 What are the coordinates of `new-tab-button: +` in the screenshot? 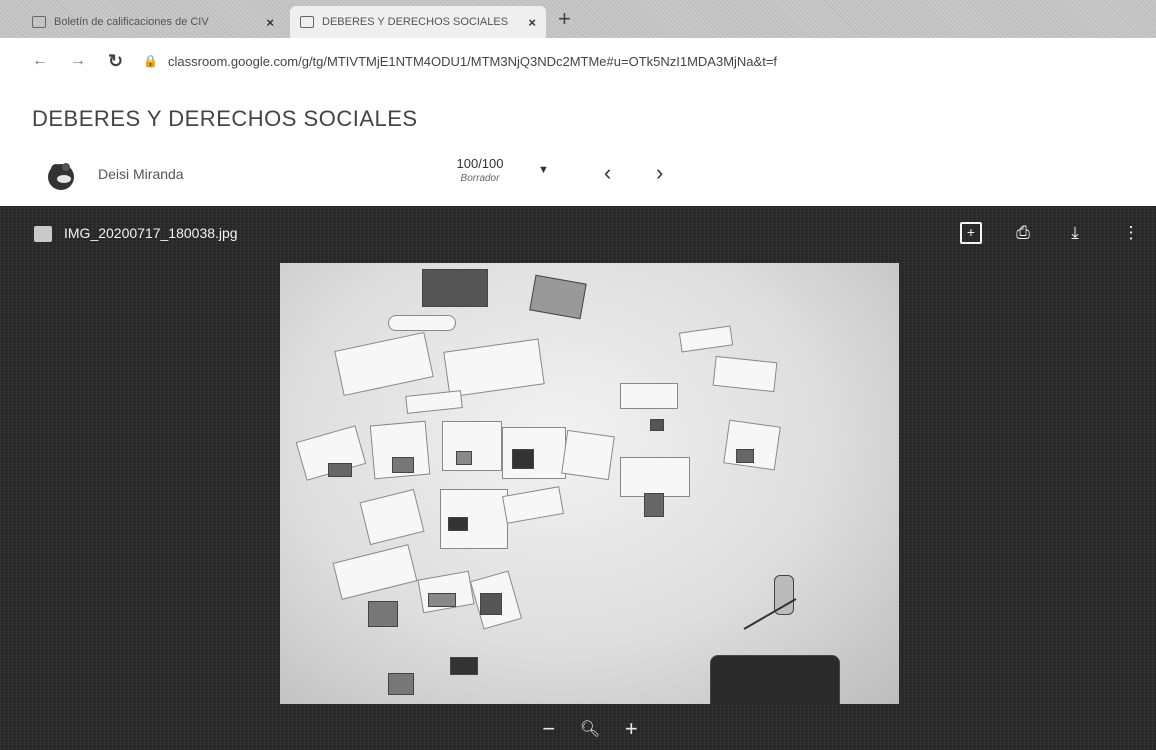 It's located at (564, 19).